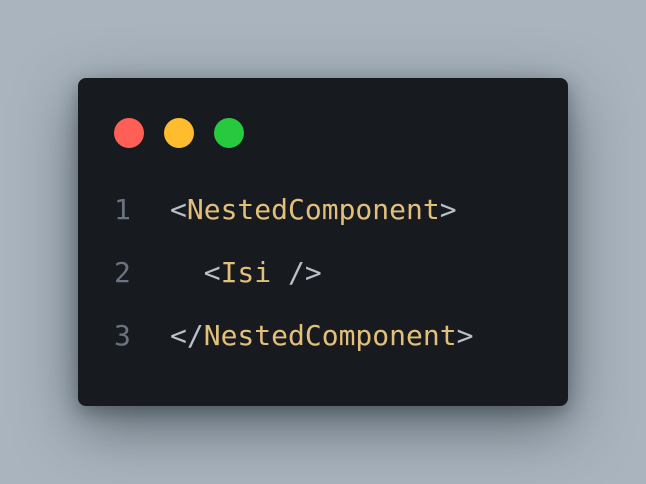 The height and width of the screenshot is (484, 646). Describe the element at coordinates (129, 133) in the screenshot. I see `close-dot-icon` at that location.